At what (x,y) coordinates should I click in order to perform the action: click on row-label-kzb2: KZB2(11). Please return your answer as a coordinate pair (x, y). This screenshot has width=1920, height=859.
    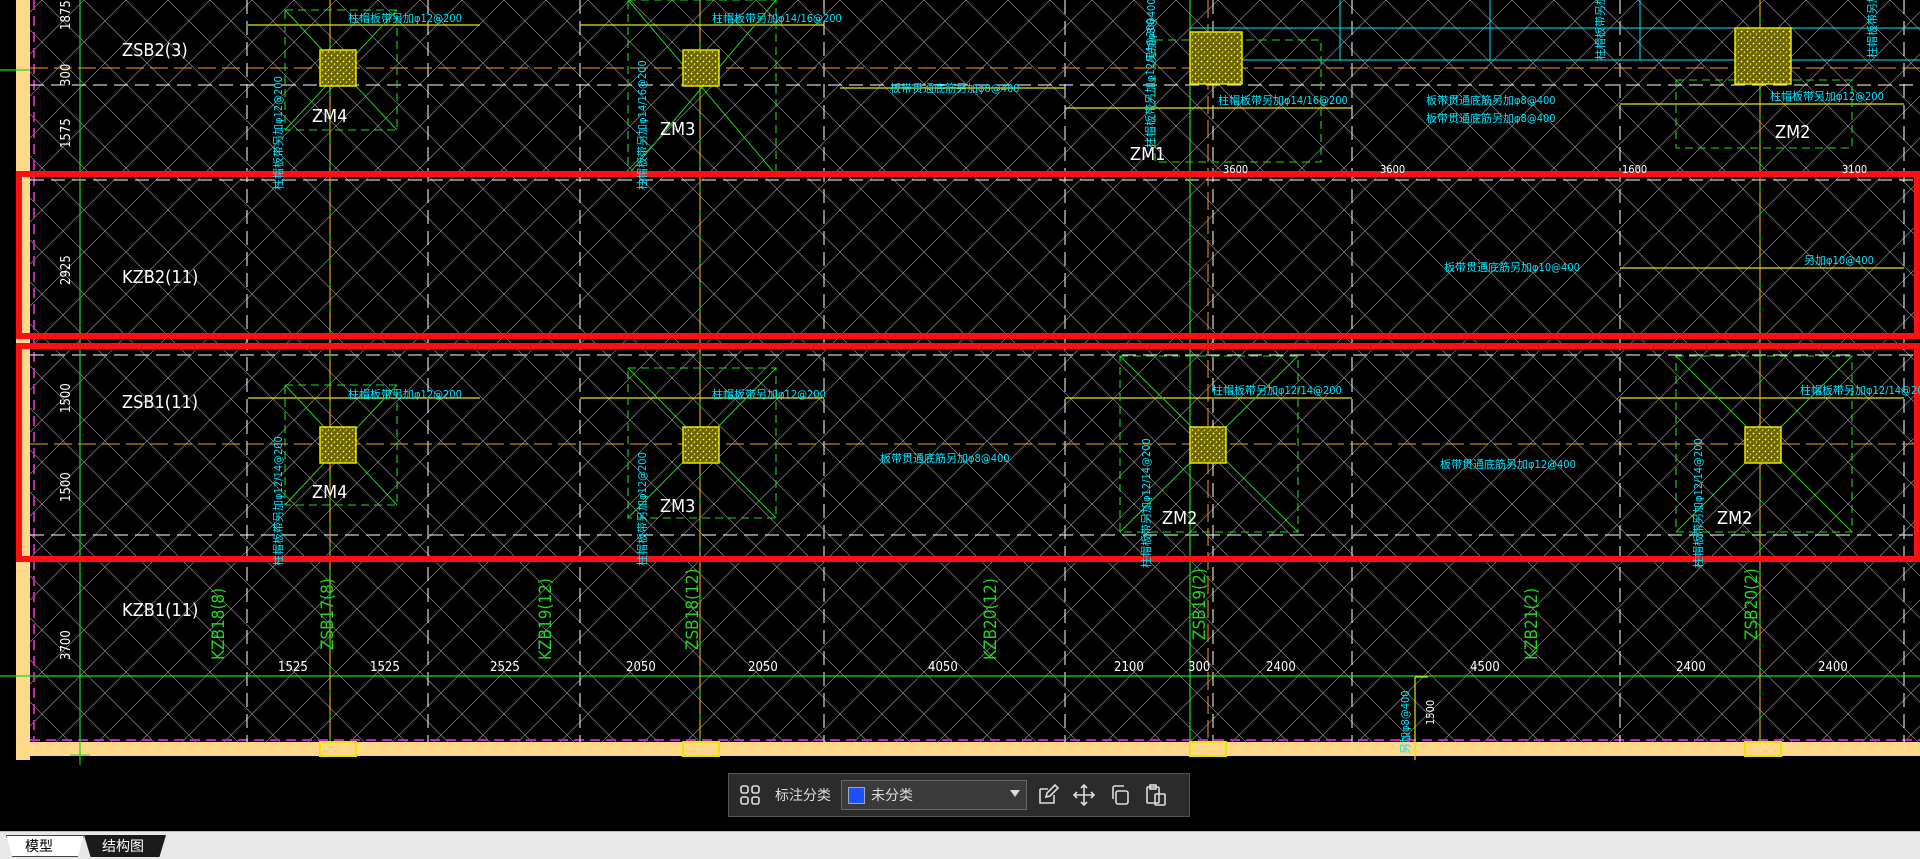
    Looking at the image, I should click on (160, 277).